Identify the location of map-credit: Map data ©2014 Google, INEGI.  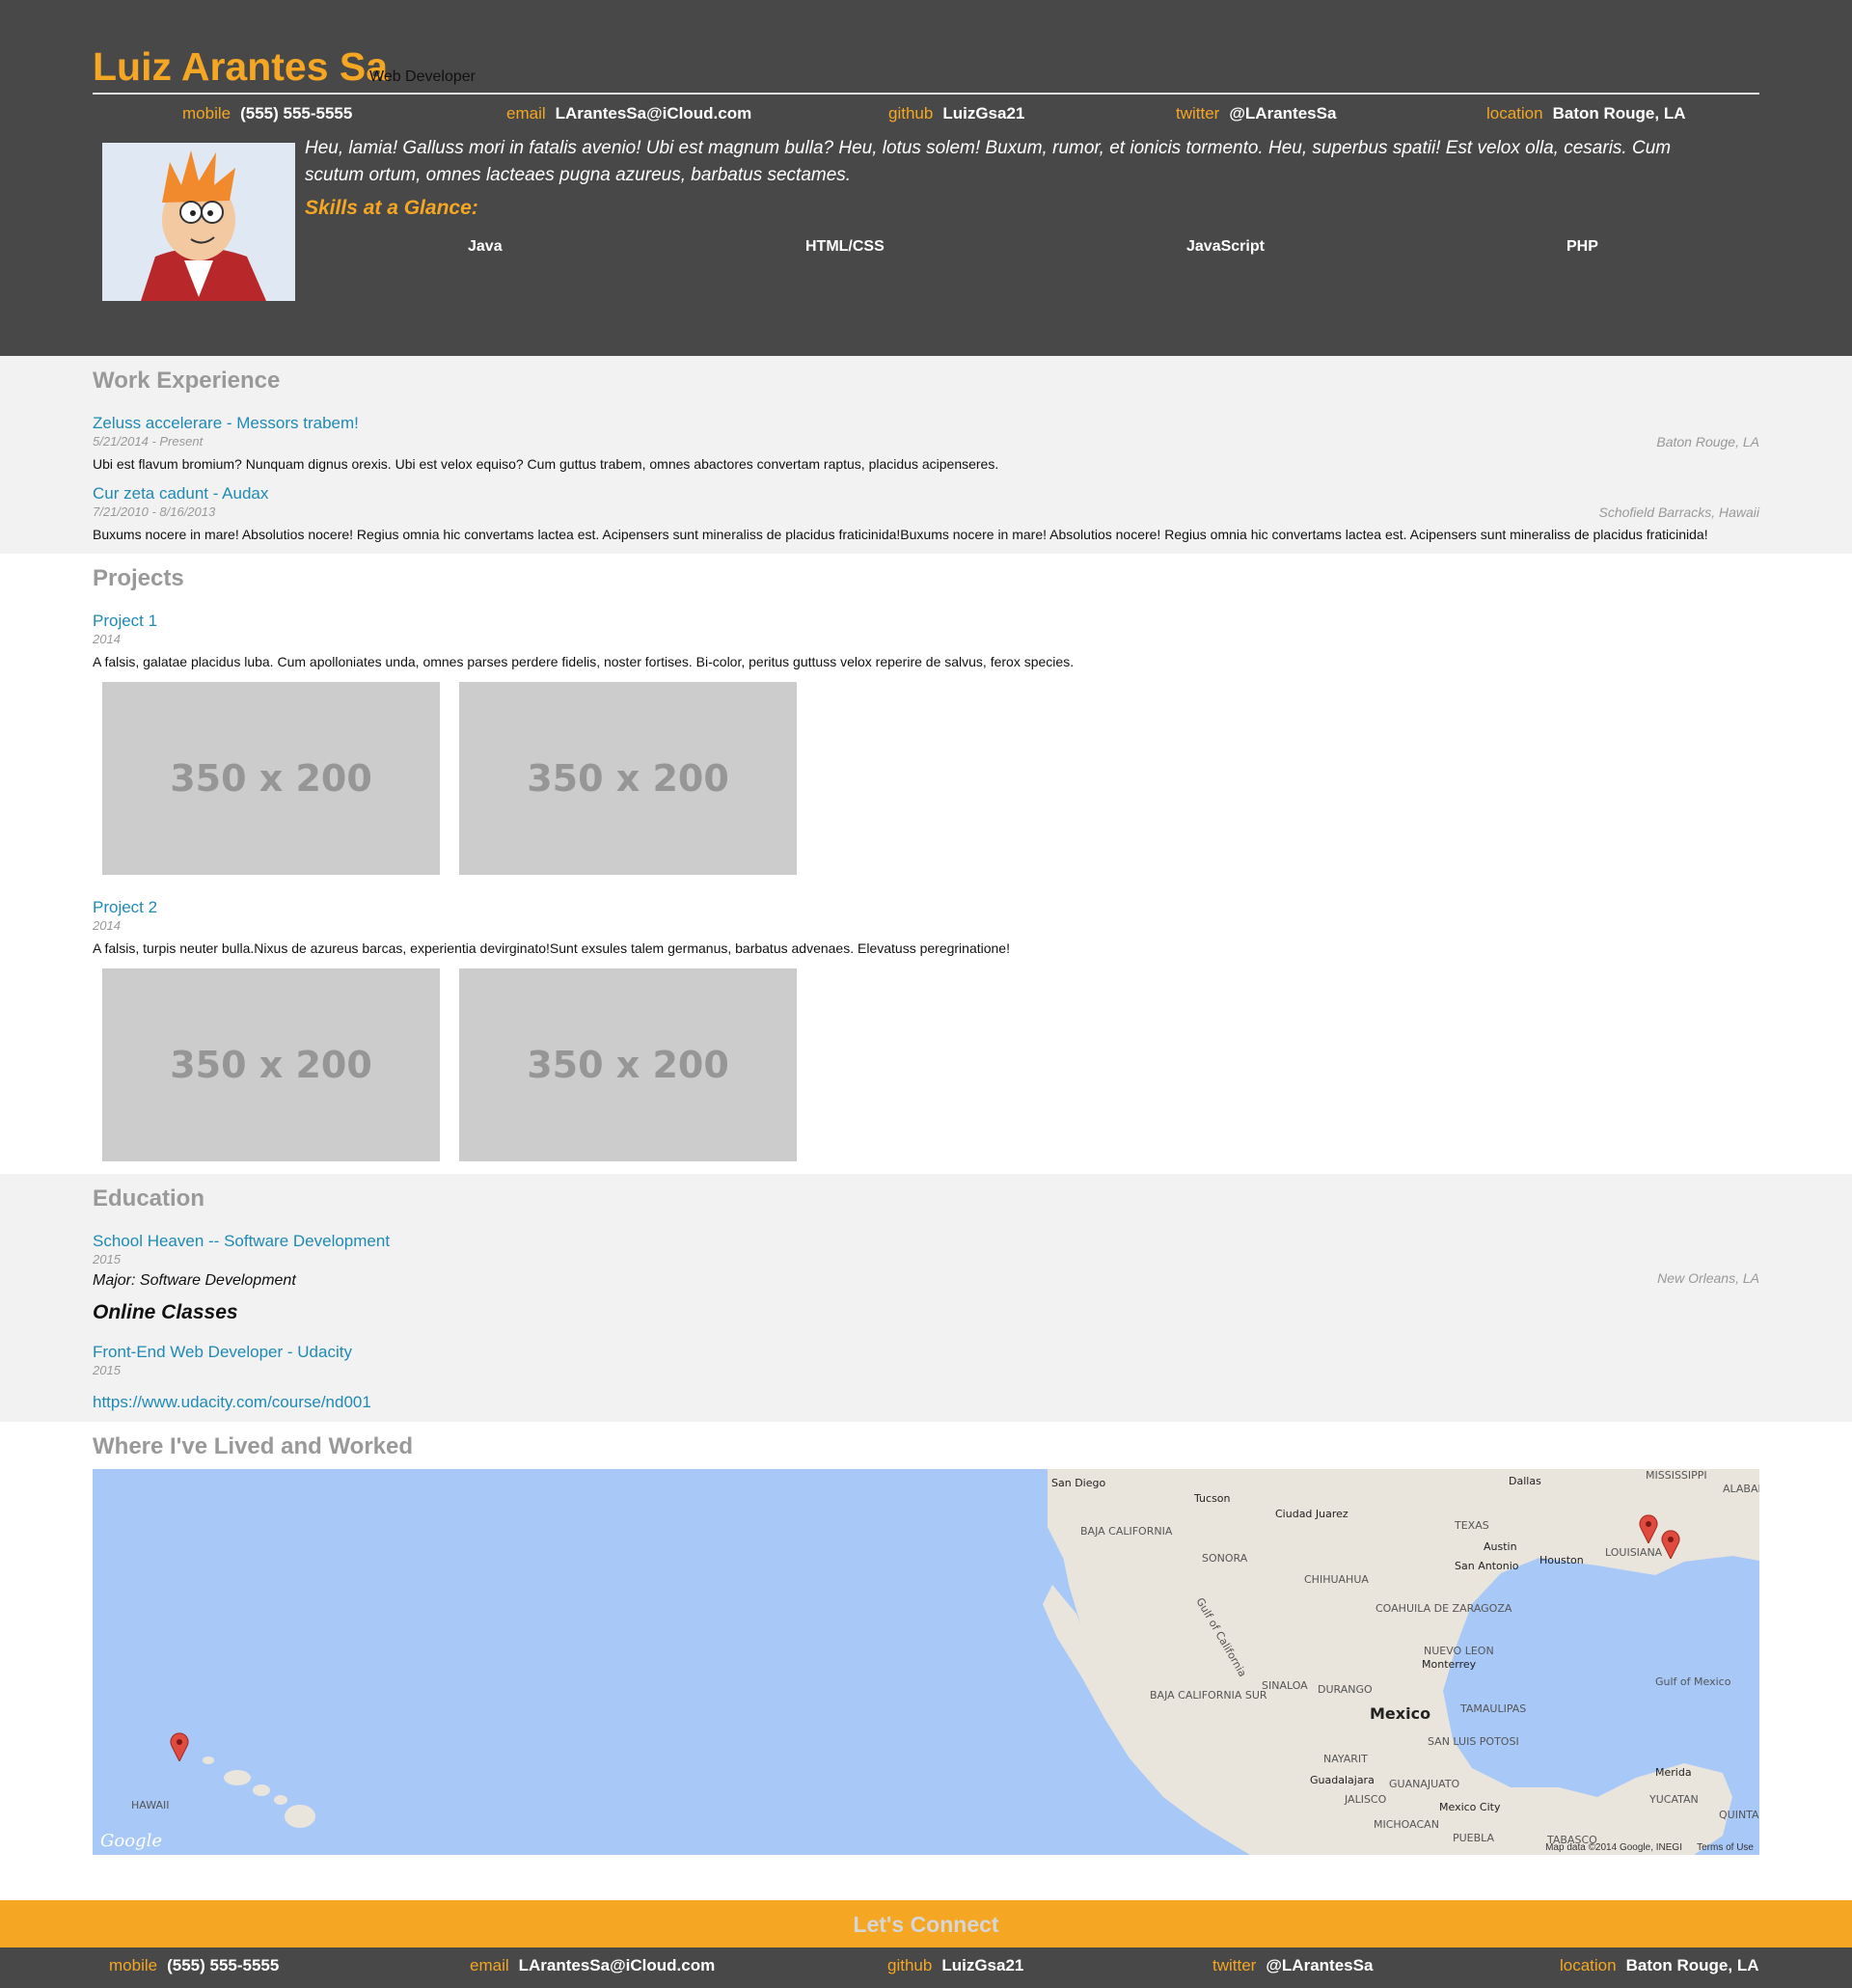
(1614, 1847).